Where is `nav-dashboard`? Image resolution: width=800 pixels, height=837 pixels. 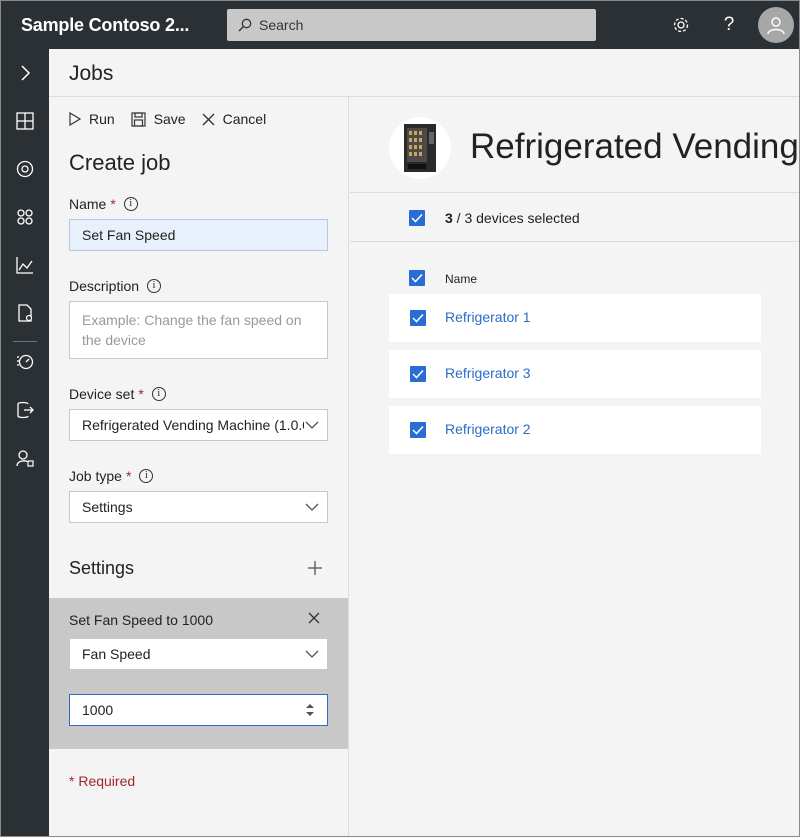 nav-dashboard is located at coordinates (25, 121).